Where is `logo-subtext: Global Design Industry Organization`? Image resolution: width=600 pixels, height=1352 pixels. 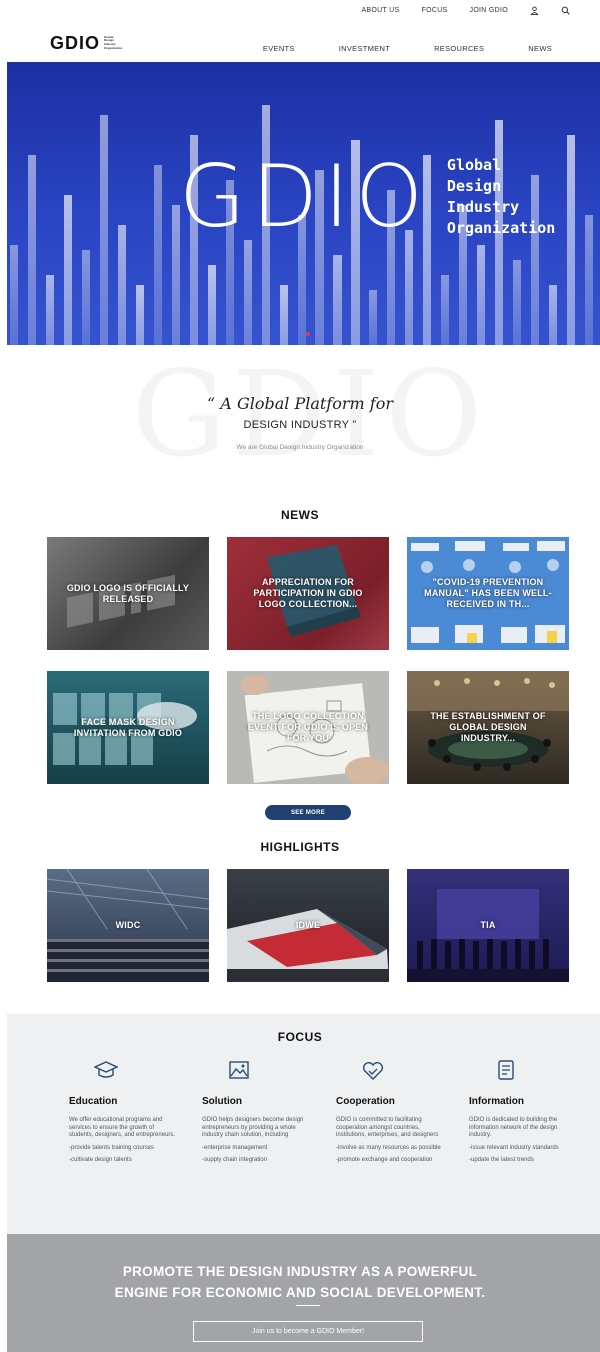 logo-subtext: Global Design Industry Organization is located at coordinates (113, 42).